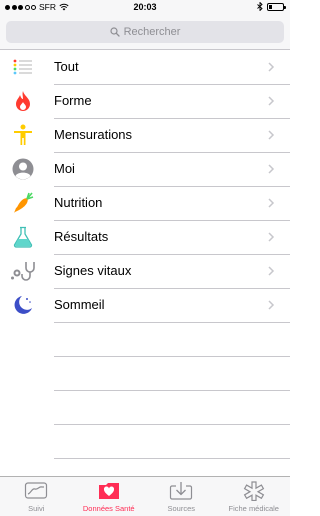 The width and height of the screenshot is (320, 516). What do you see at coordinates (23, 135) in the screenshot?
I see `body-figure-icon` at bounding box center [23, 135].